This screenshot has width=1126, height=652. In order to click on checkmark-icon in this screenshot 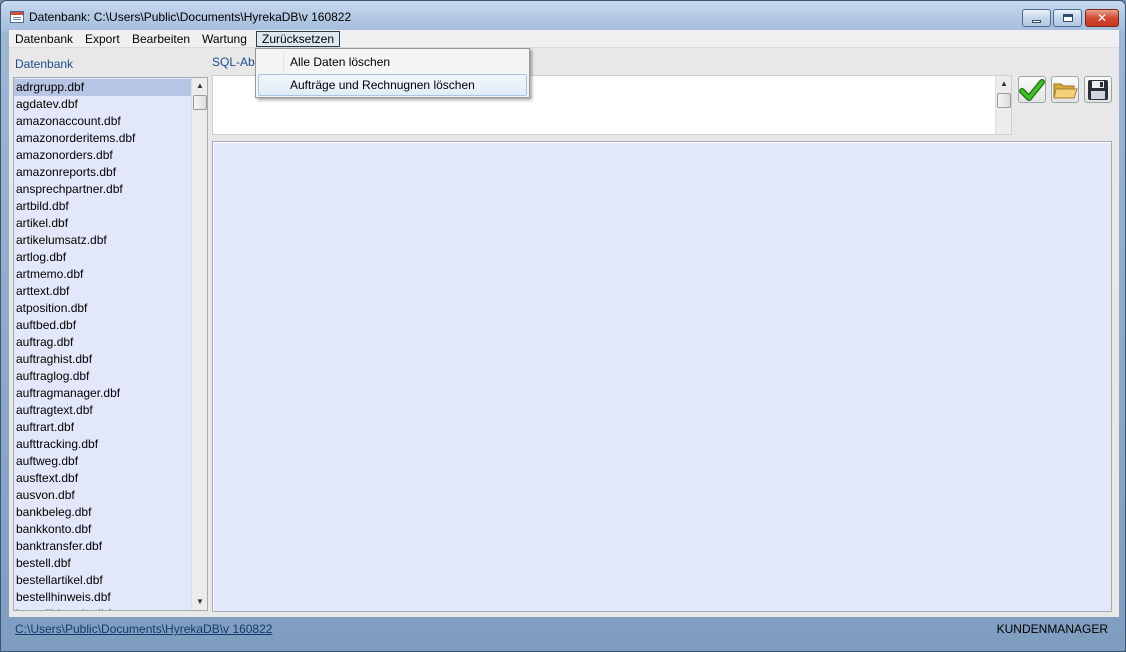, I will do `click(1032, 89)`.